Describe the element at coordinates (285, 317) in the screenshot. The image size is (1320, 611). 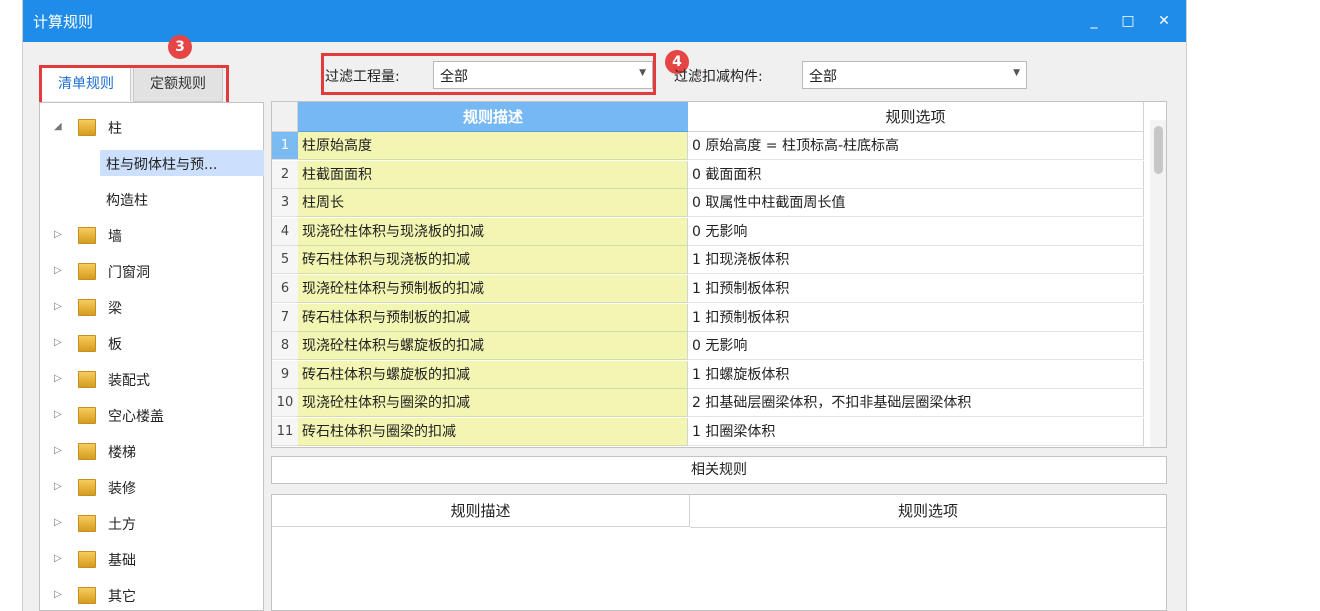
I see `row-number: 7` at that location.